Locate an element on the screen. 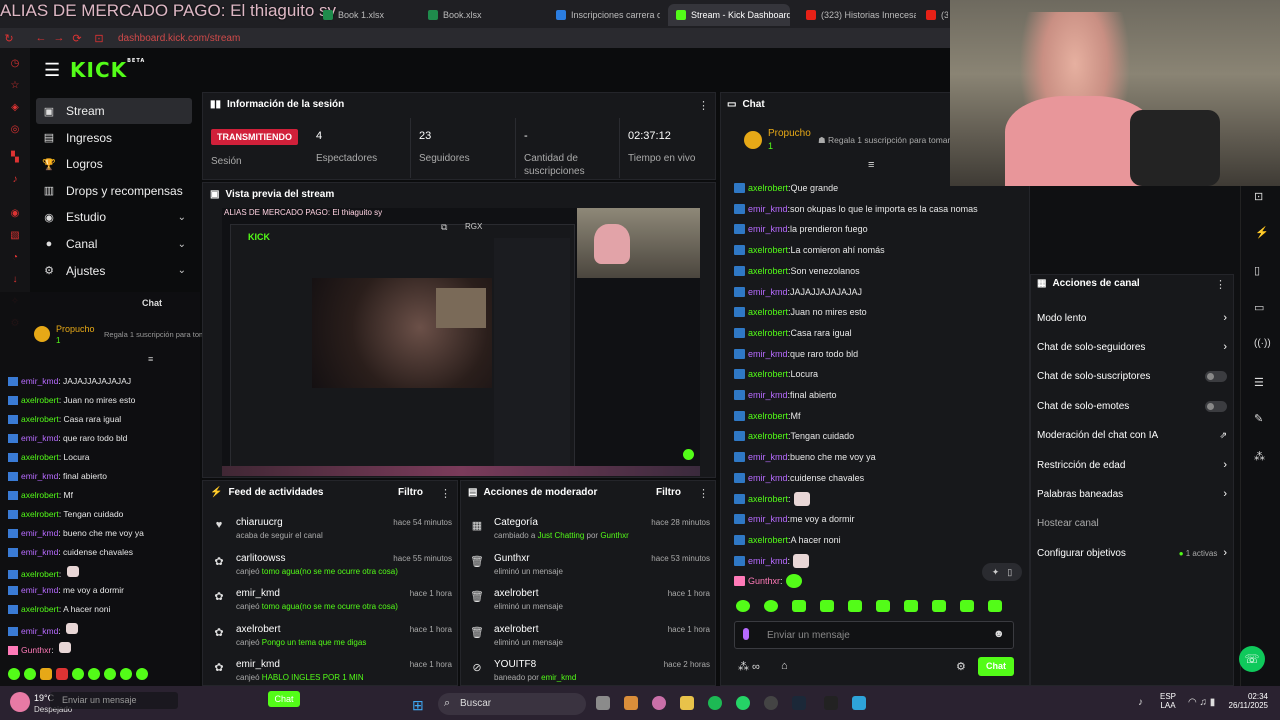 This screenshot has height=720, width=1280. sidebar-item-ingresos: ▤ Ingresos is located at coordinates (114, 138).